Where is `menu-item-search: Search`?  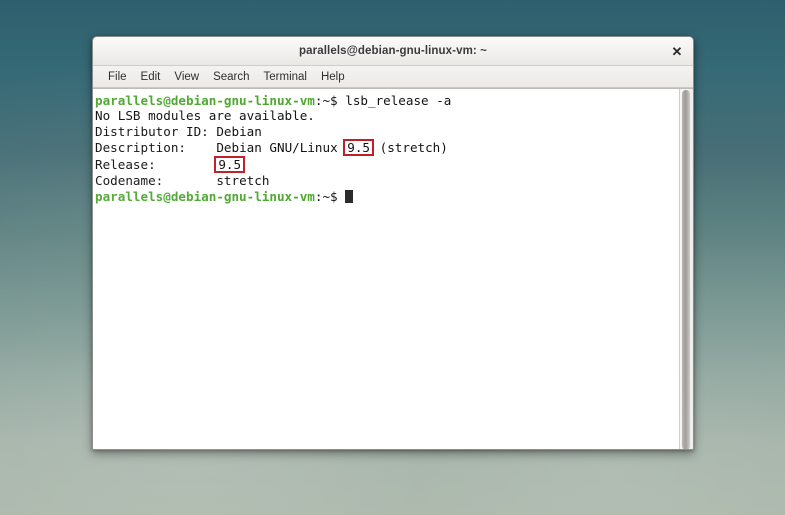
menu-item-search: Search is located at coordinates (231, 77).